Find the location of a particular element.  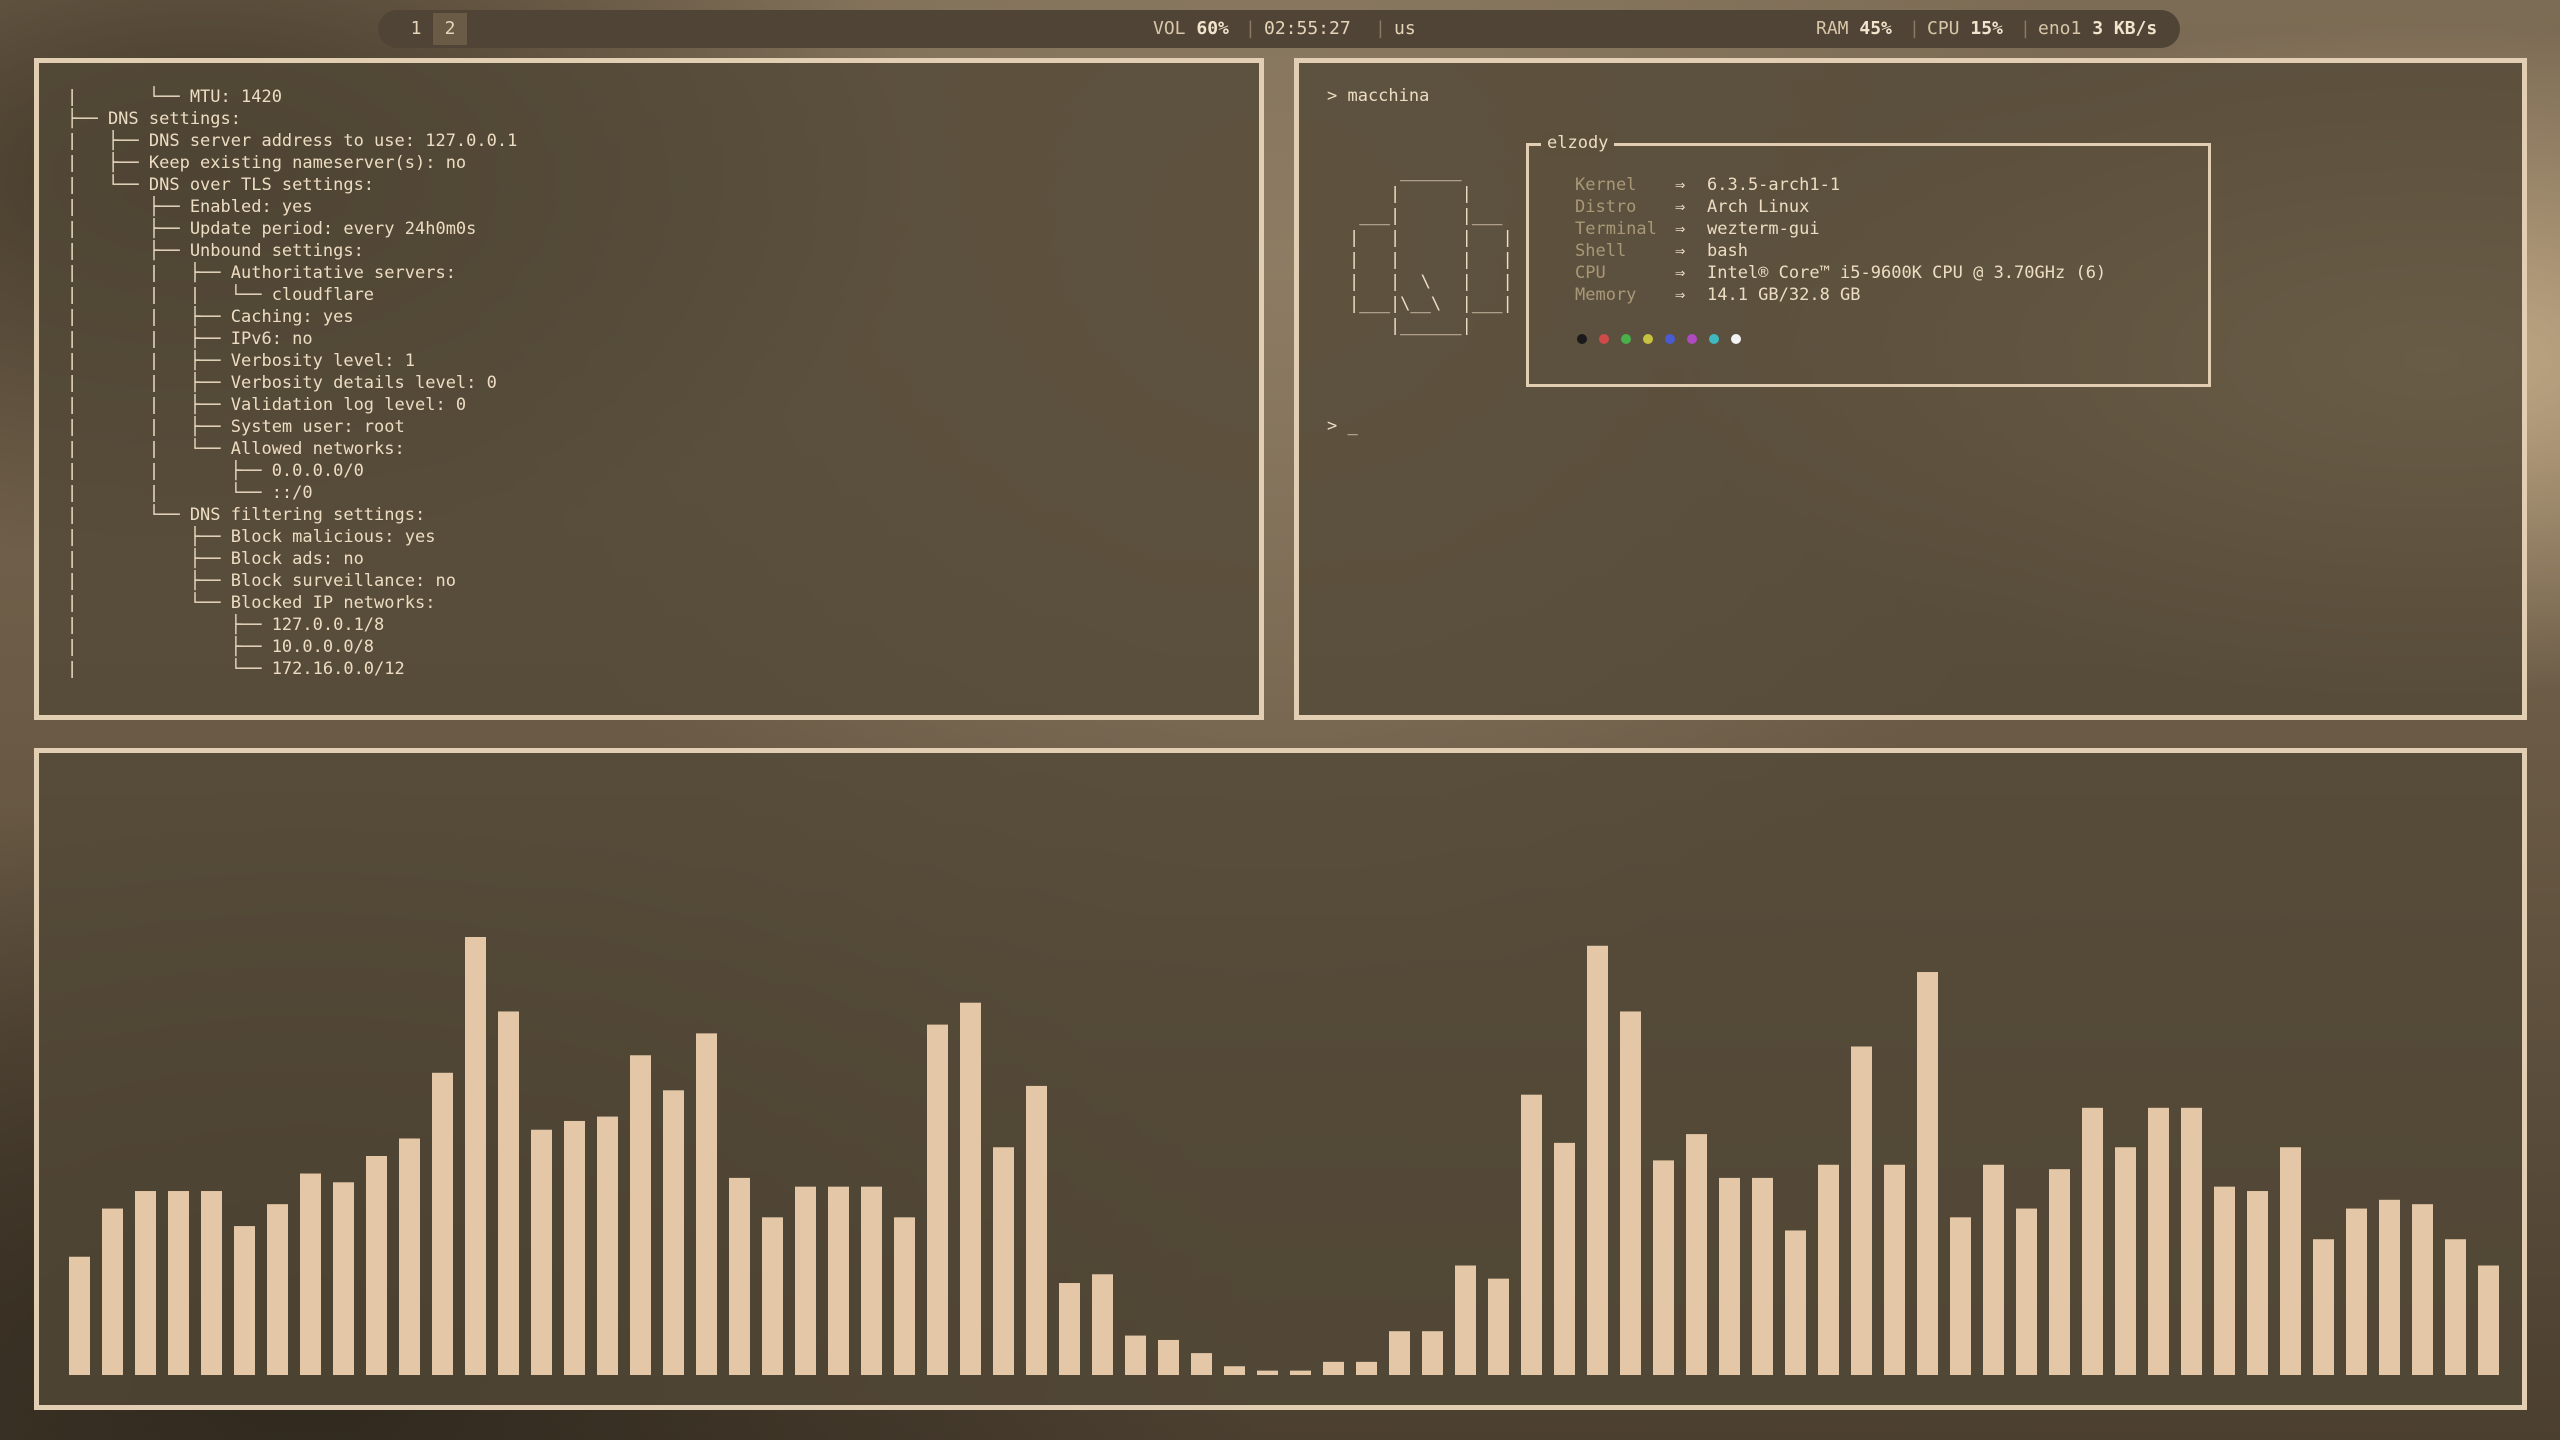

volume-widget: VOL 60% is located at coordinates (1191, 29).